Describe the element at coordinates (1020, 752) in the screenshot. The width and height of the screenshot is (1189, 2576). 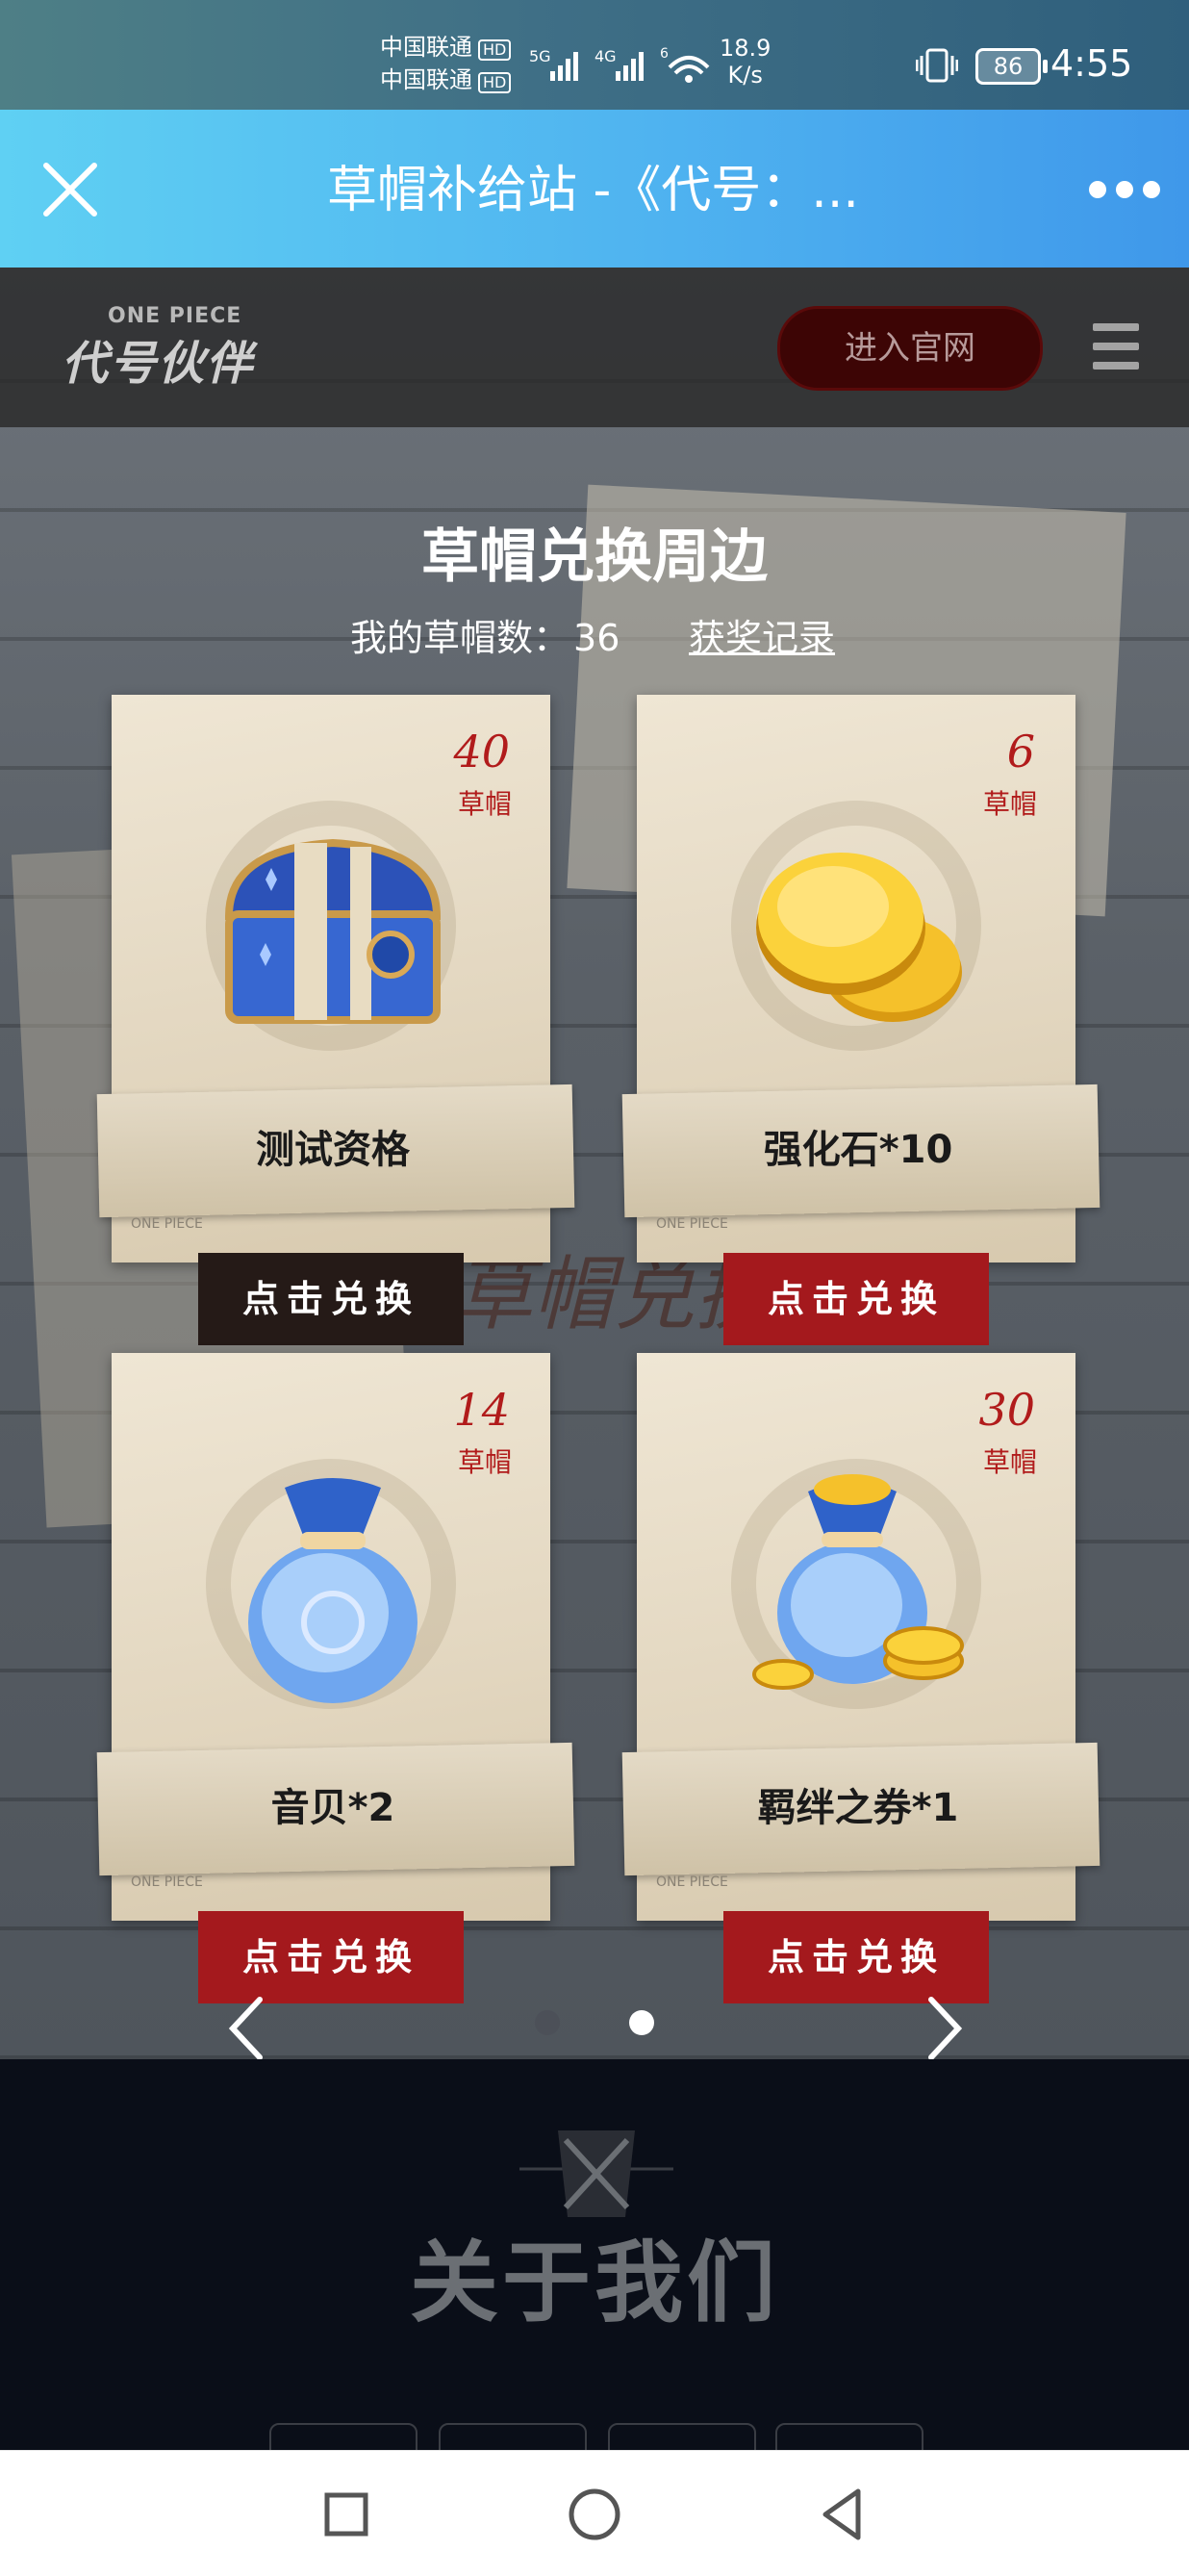
I see `card-cost: 6` at that location.